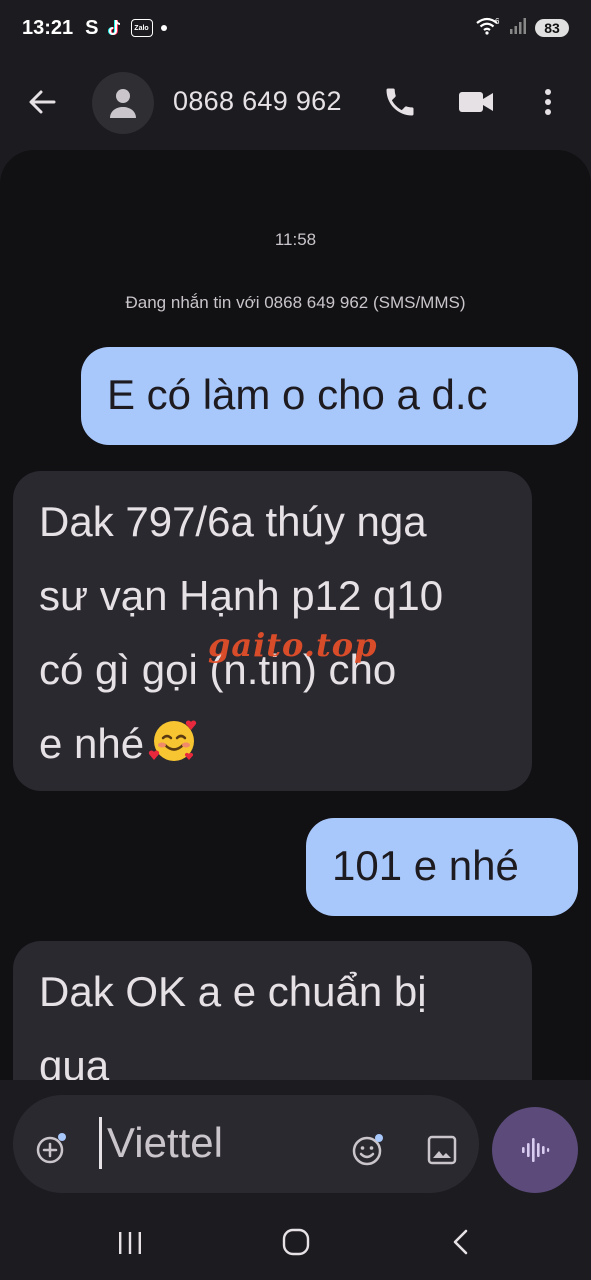 The width and height of the screenshot is (591, 1280). I want to click on home-icon, so click(296, 1242).